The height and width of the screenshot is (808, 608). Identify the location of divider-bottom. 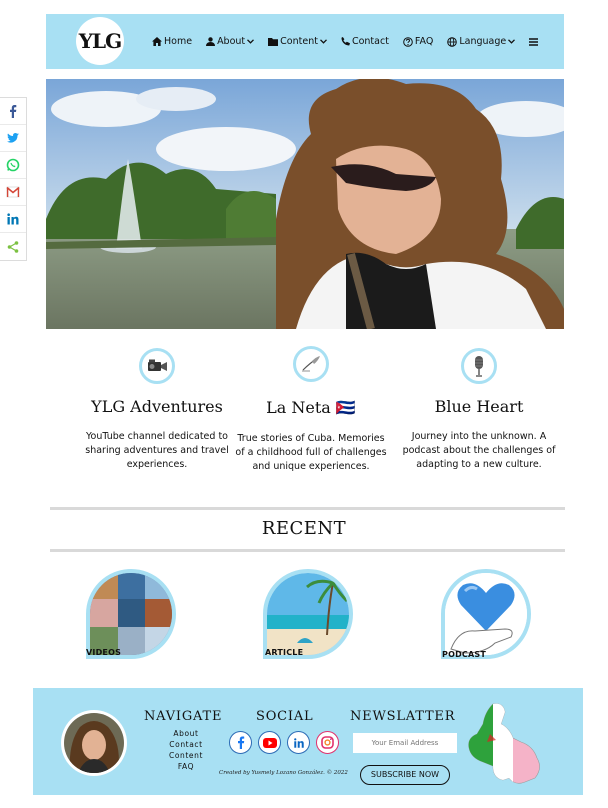
(307, 550).